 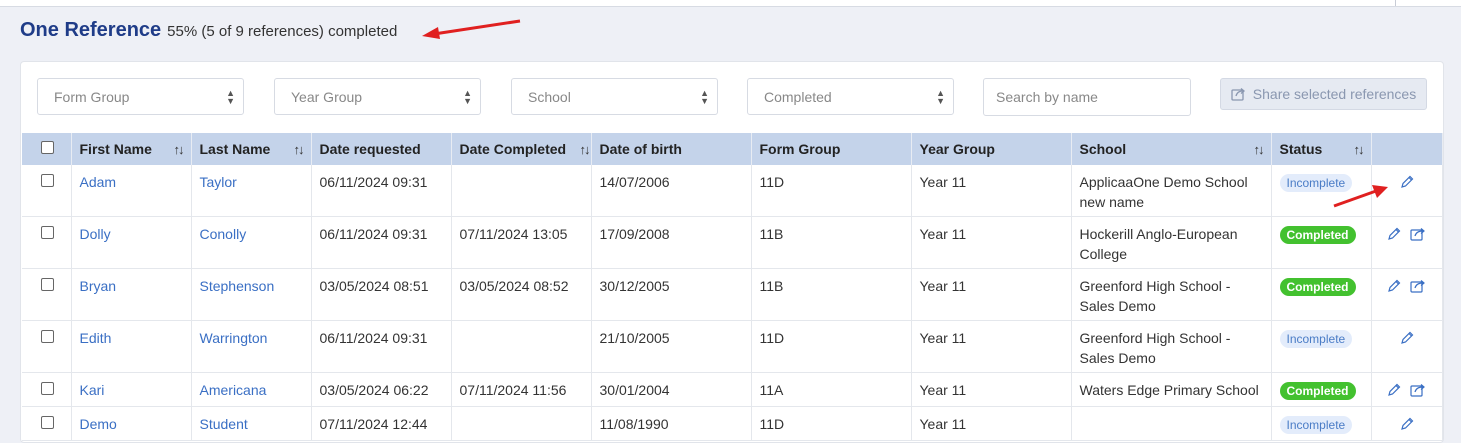 What do you see at coordinates (850, 96) in the screenshot?
I see `completed-filter: Completed ▲ ▼` at bounding box center [850, 96].